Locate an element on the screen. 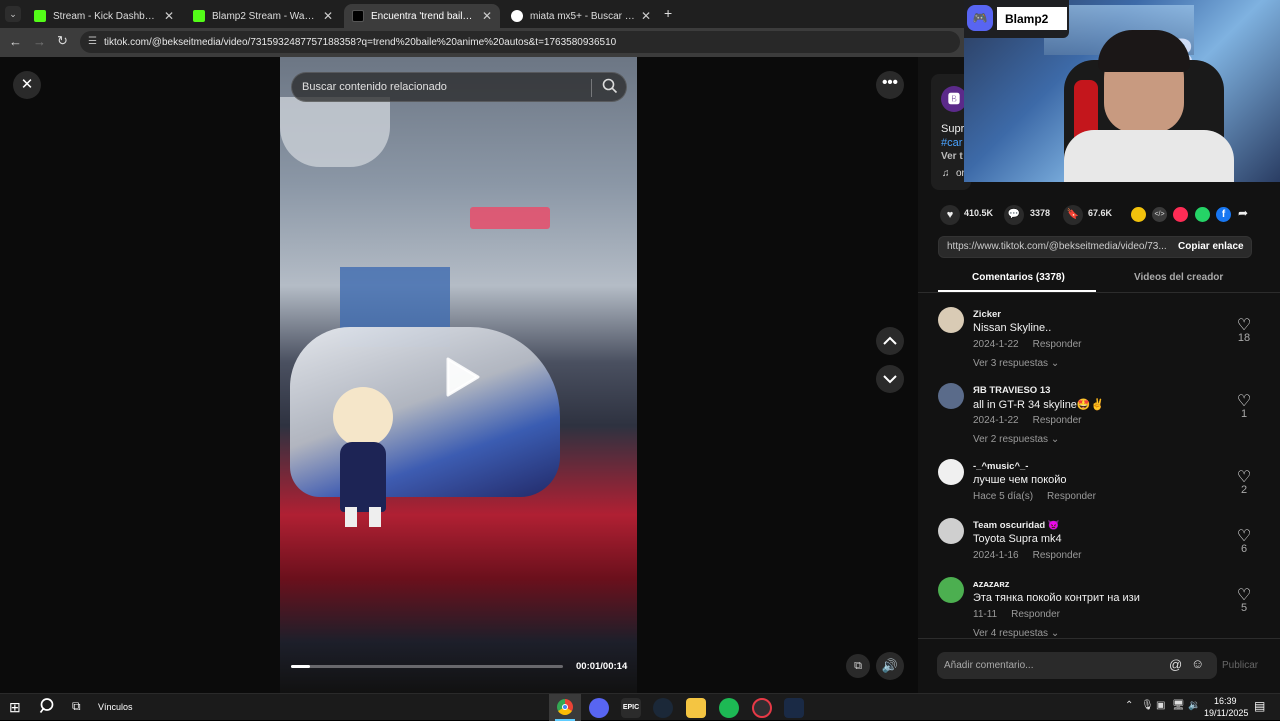 Image resolution: width=1280 pixels, height=721 pixels. tab-kick-dashboard: Stream - Kick Dashboard ✕ is located at coordinates (104, 16).